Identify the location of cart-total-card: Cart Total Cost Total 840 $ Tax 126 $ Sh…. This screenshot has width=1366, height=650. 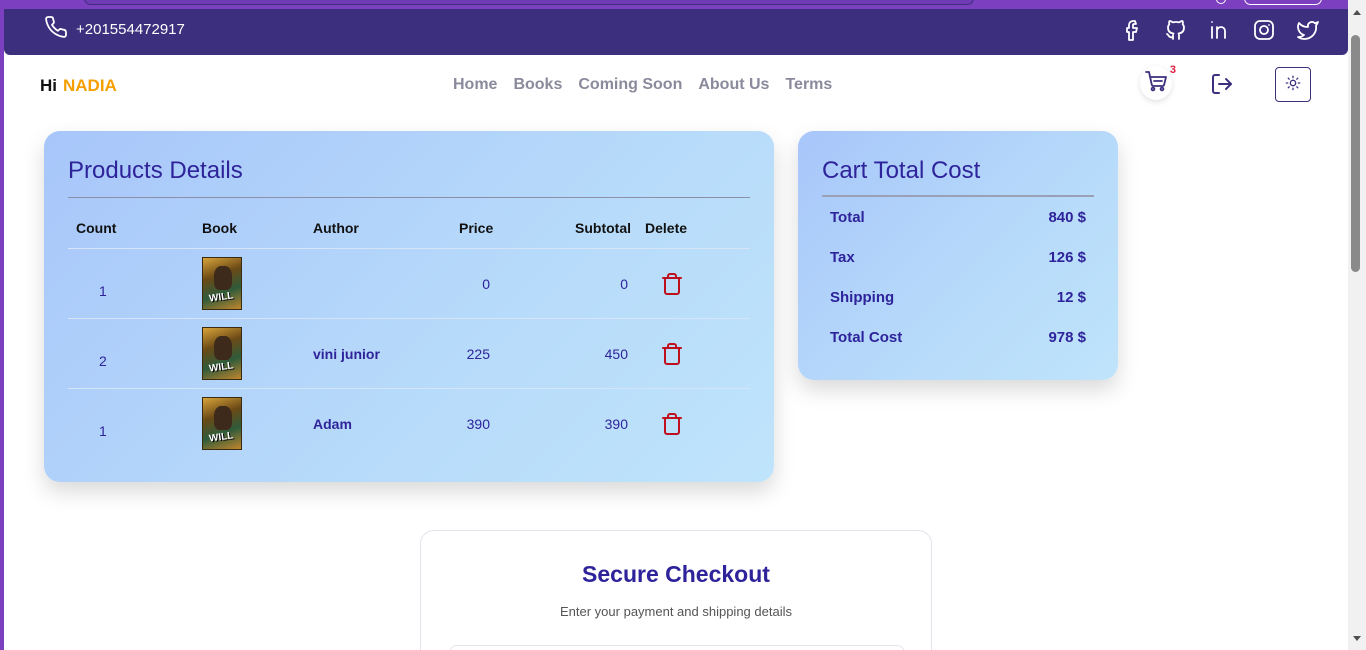
(958, 255).